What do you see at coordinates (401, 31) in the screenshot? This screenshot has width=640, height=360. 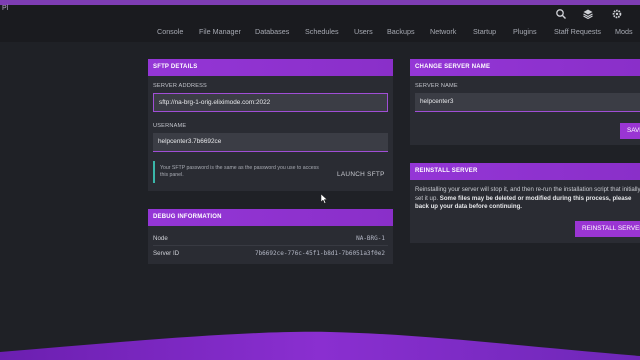 I see `nav-backups: Backups` at bounding box center [401, 31].